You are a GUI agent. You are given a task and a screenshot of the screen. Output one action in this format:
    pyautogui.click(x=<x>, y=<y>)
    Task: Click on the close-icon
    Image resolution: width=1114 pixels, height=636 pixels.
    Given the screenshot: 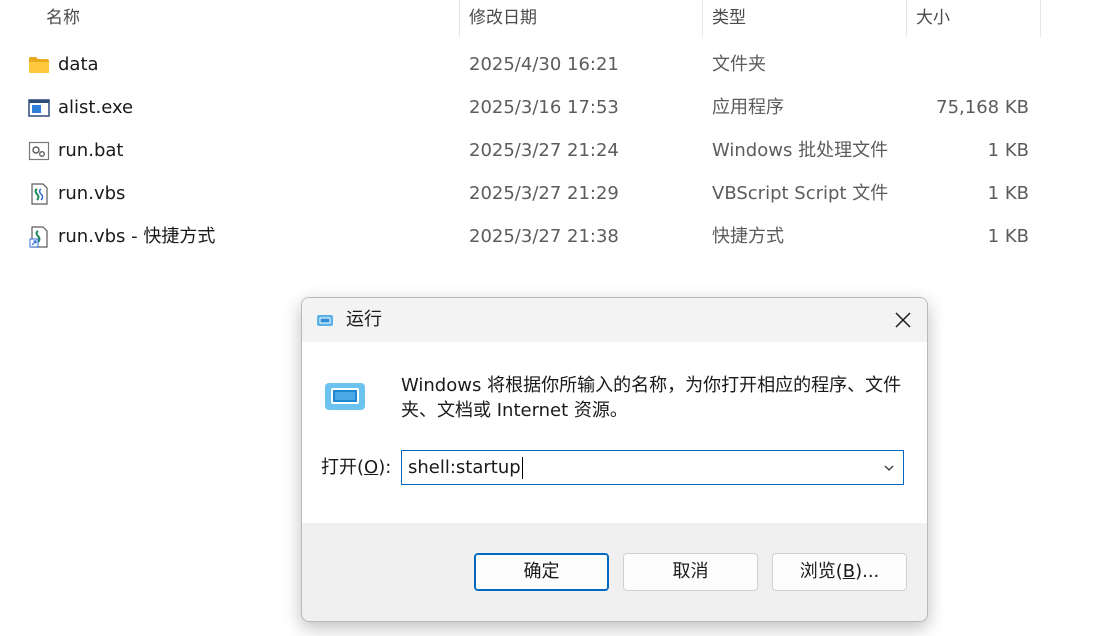 What is the action you would take?
    pyautogui.click(x=903, y=320)
    